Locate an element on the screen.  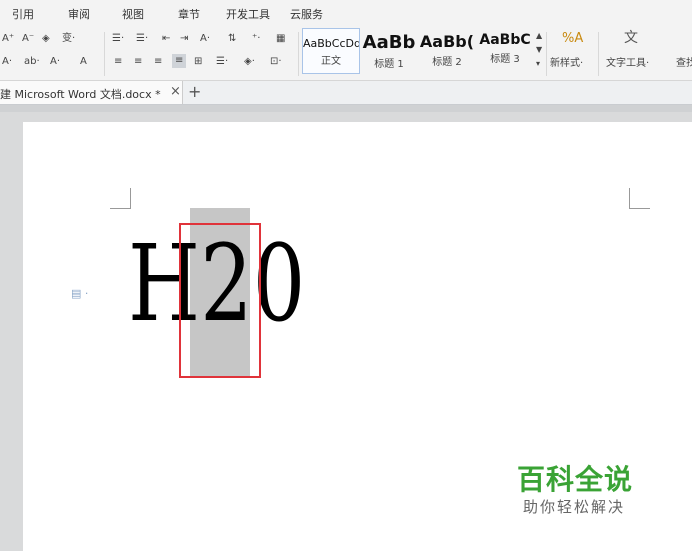
justify-button: ≡ is located at coordinates (179, 61).